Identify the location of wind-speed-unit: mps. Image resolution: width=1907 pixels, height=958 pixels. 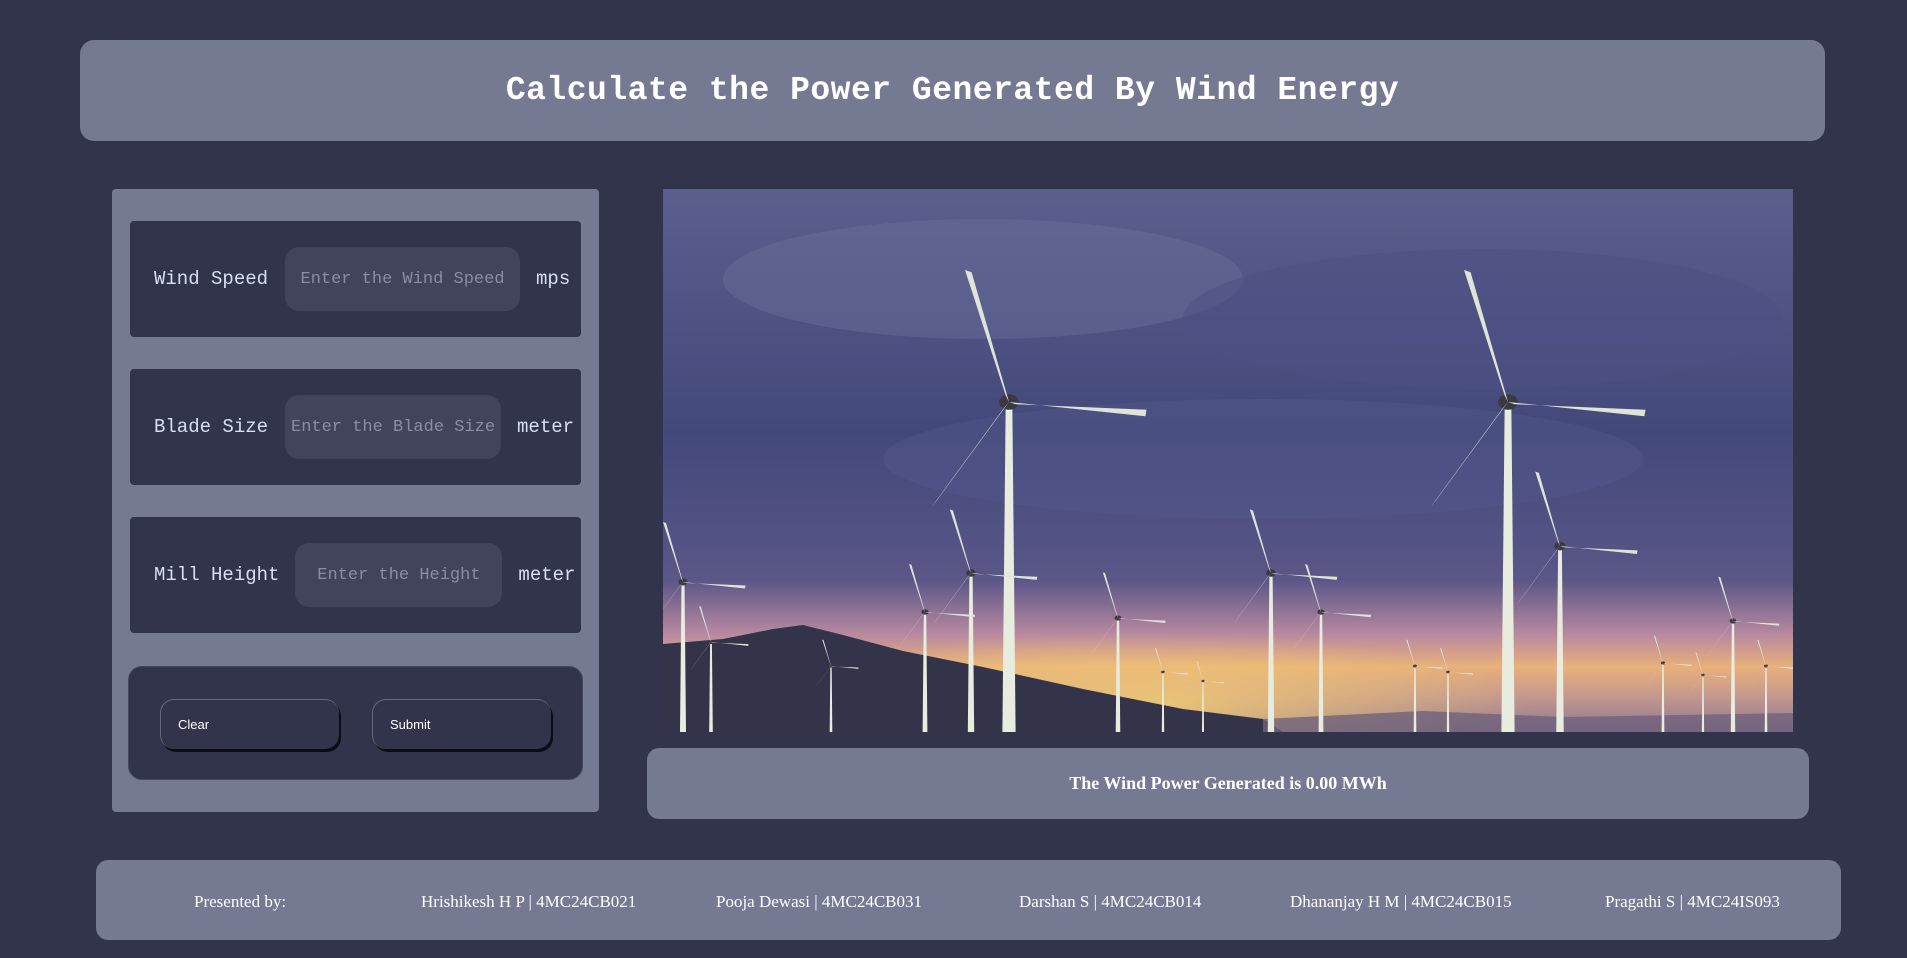
(553, 279).